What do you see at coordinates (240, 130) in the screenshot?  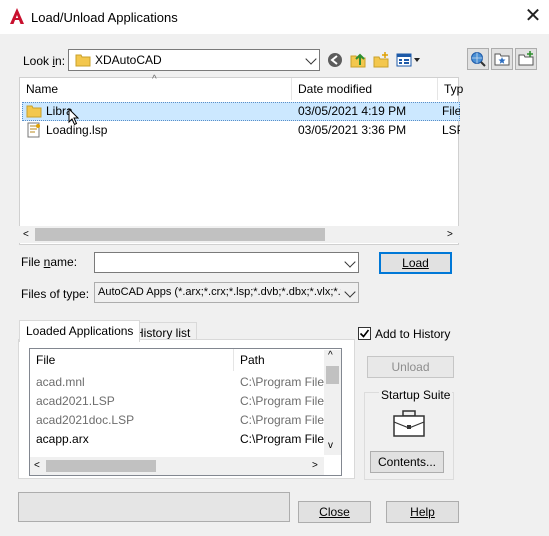 I see `file-row-loading-lsp: Loading.lsp 03/05/2021 3:36 PM LSP` at bounding box center [240, 130].